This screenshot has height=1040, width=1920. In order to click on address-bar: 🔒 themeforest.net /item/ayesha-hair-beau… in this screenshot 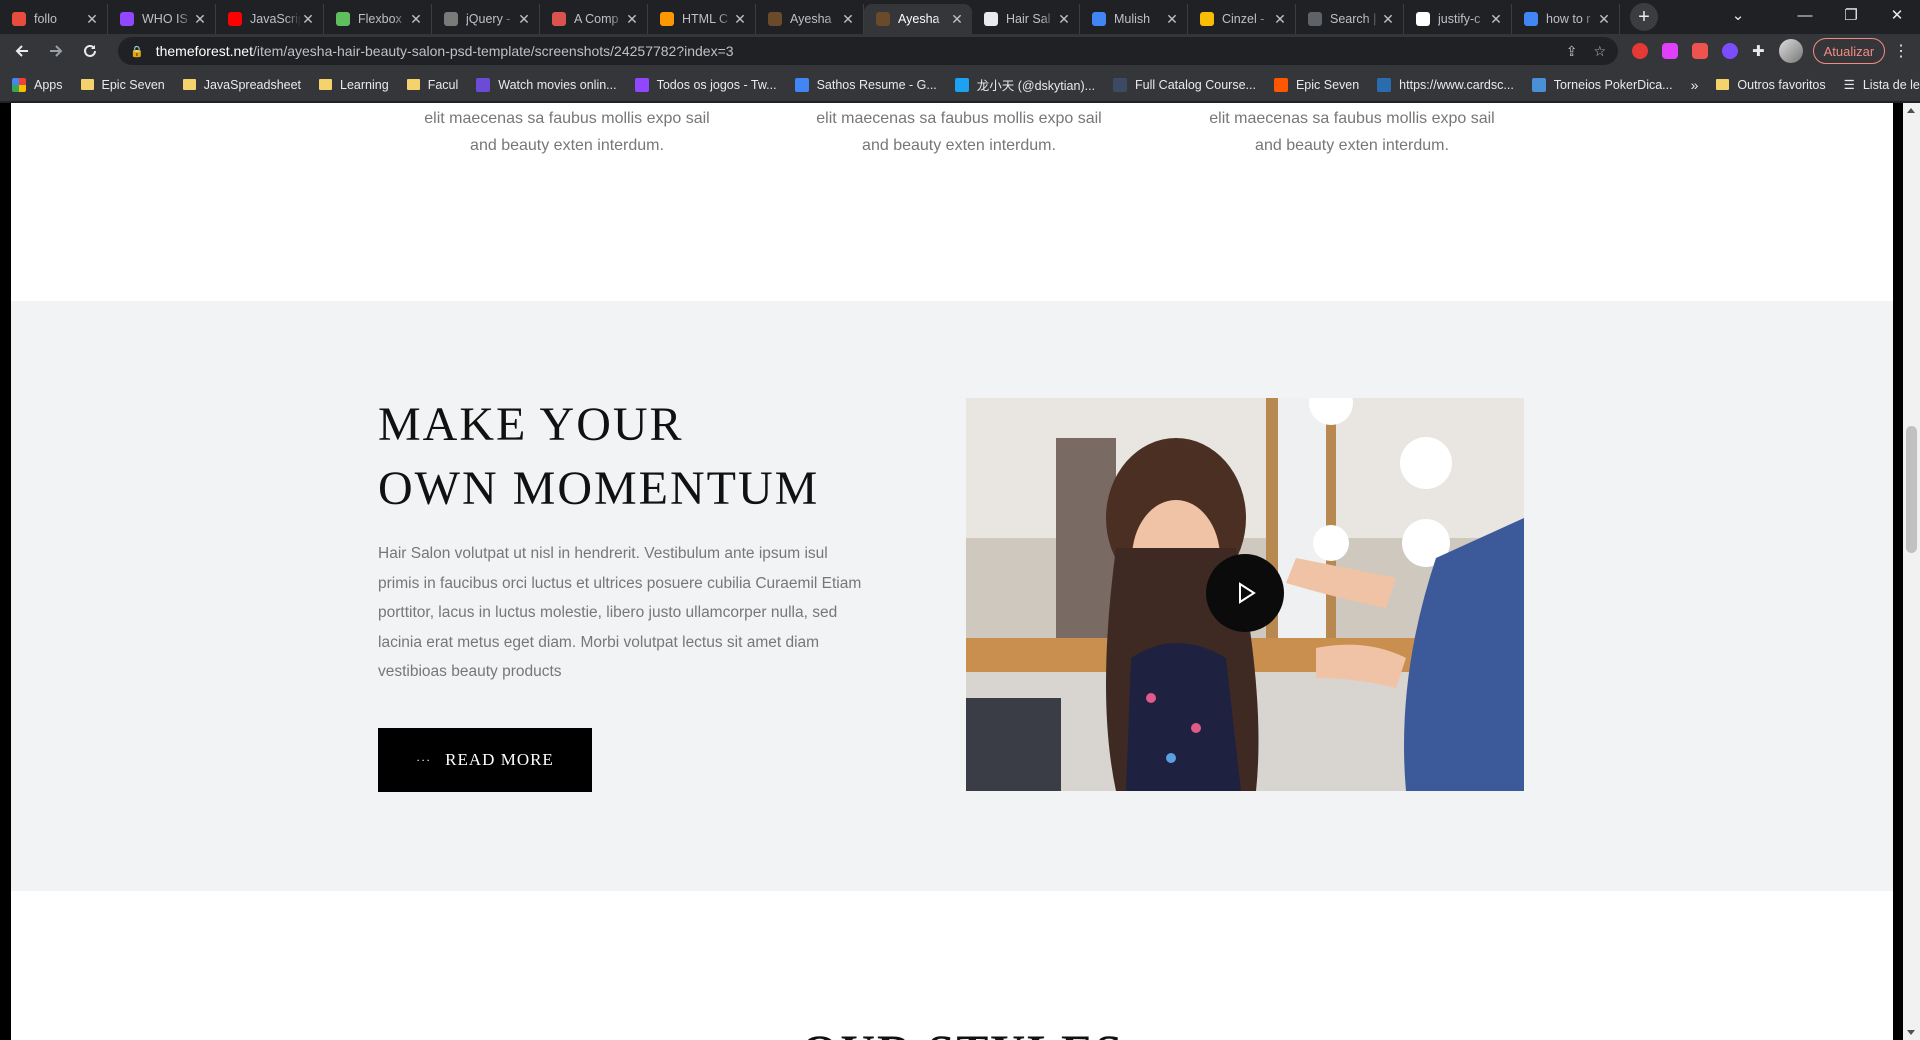, I will do `click(868, 51)`.